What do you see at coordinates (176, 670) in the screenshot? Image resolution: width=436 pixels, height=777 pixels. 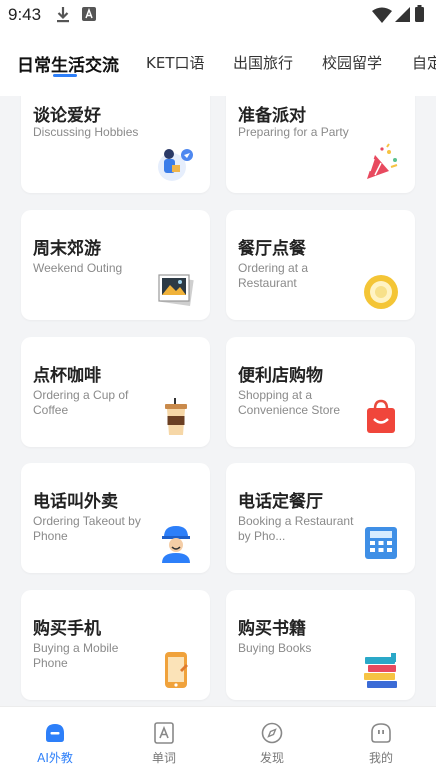 I see `mobile-phone-icon` at bounding box center [176, 670].